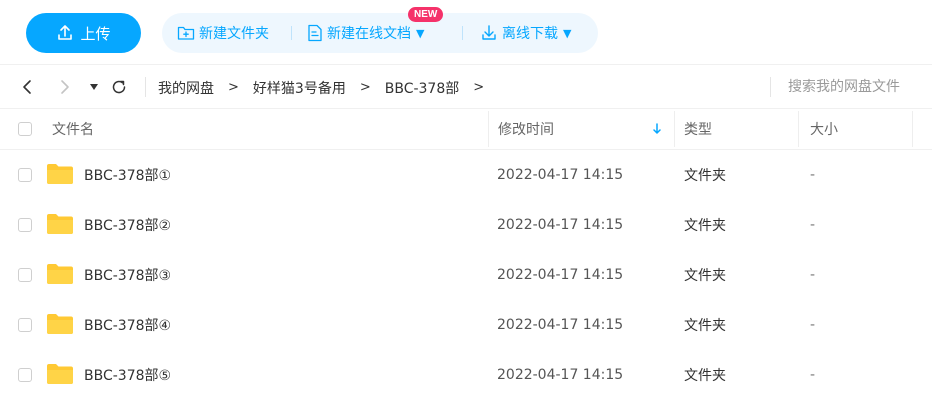  Describe the element at coordinates (65, 32) in the screenshot. I see `upload-icon` at that location.